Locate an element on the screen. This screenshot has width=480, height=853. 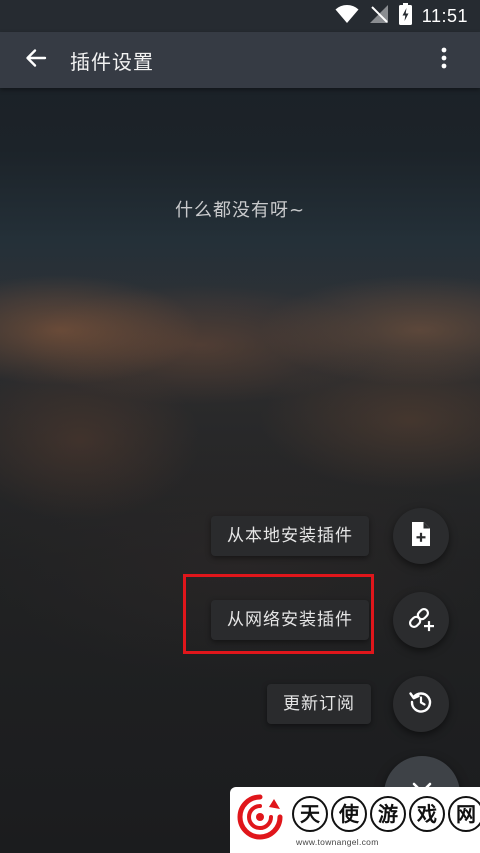
install-local-button is located at coordinates (421, 536).